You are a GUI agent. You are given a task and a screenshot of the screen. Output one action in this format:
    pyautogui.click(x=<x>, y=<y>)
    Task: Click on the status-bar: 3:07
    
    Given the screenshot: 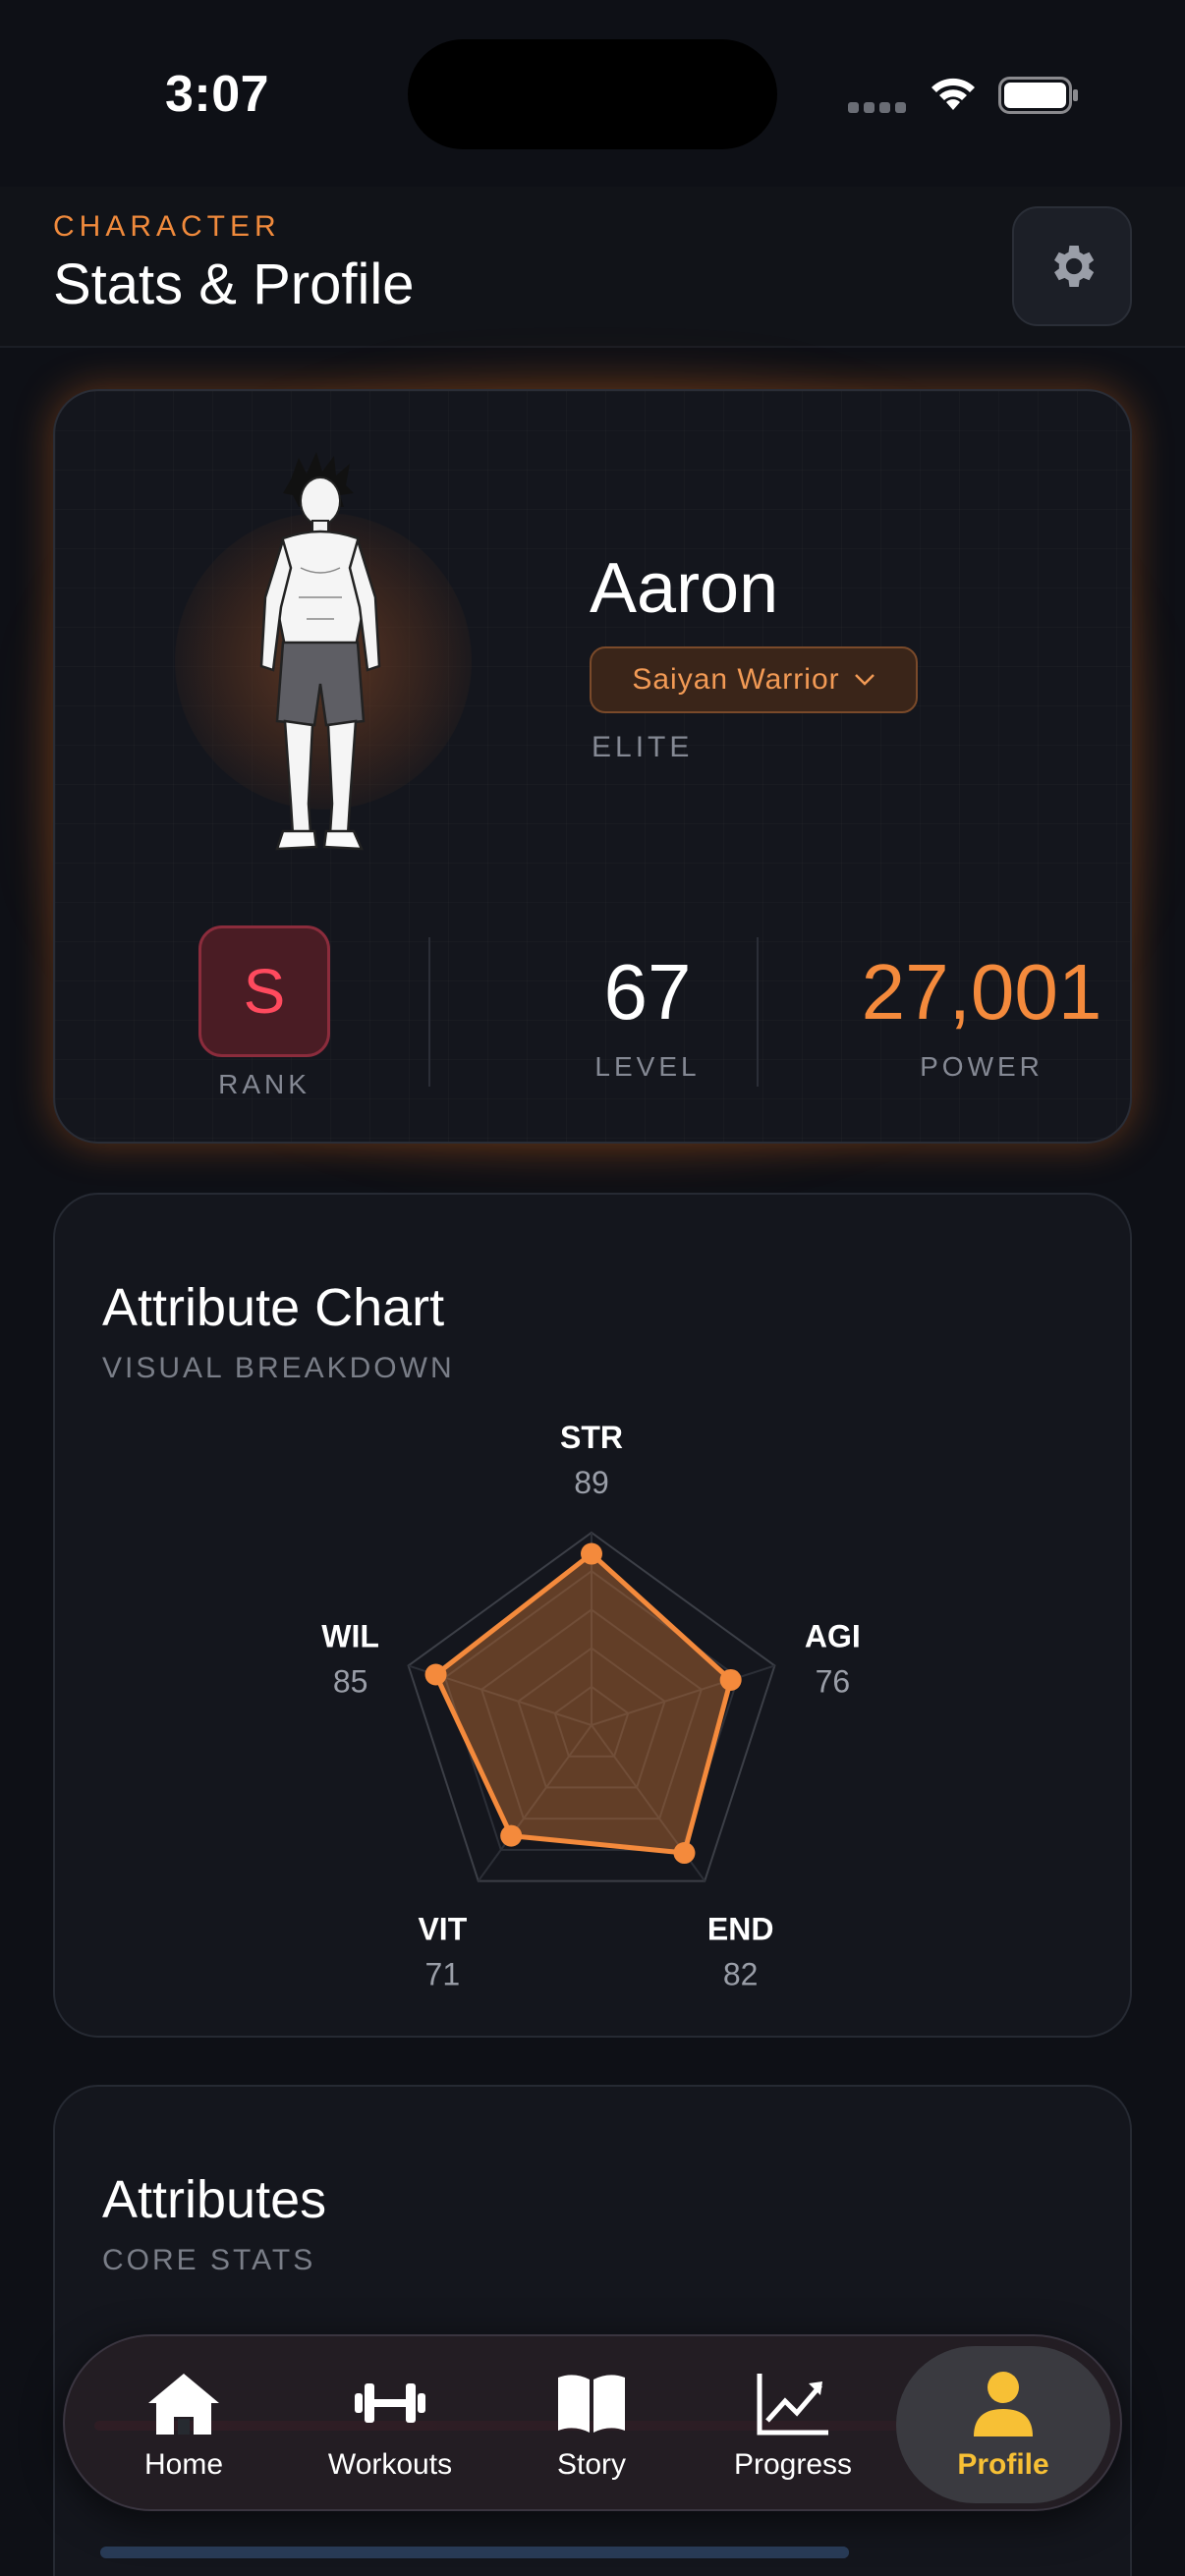 What is the action you would take?
    pyautogui.click(x=592, y=93)
    